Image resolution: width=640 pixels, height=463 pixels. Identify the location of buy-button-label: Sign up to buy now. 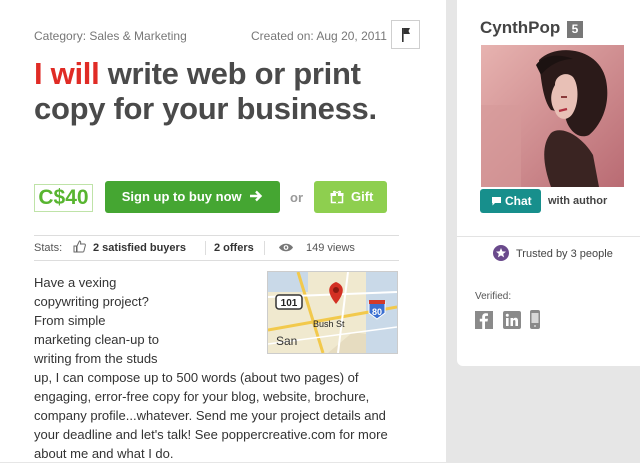
(181, 196).